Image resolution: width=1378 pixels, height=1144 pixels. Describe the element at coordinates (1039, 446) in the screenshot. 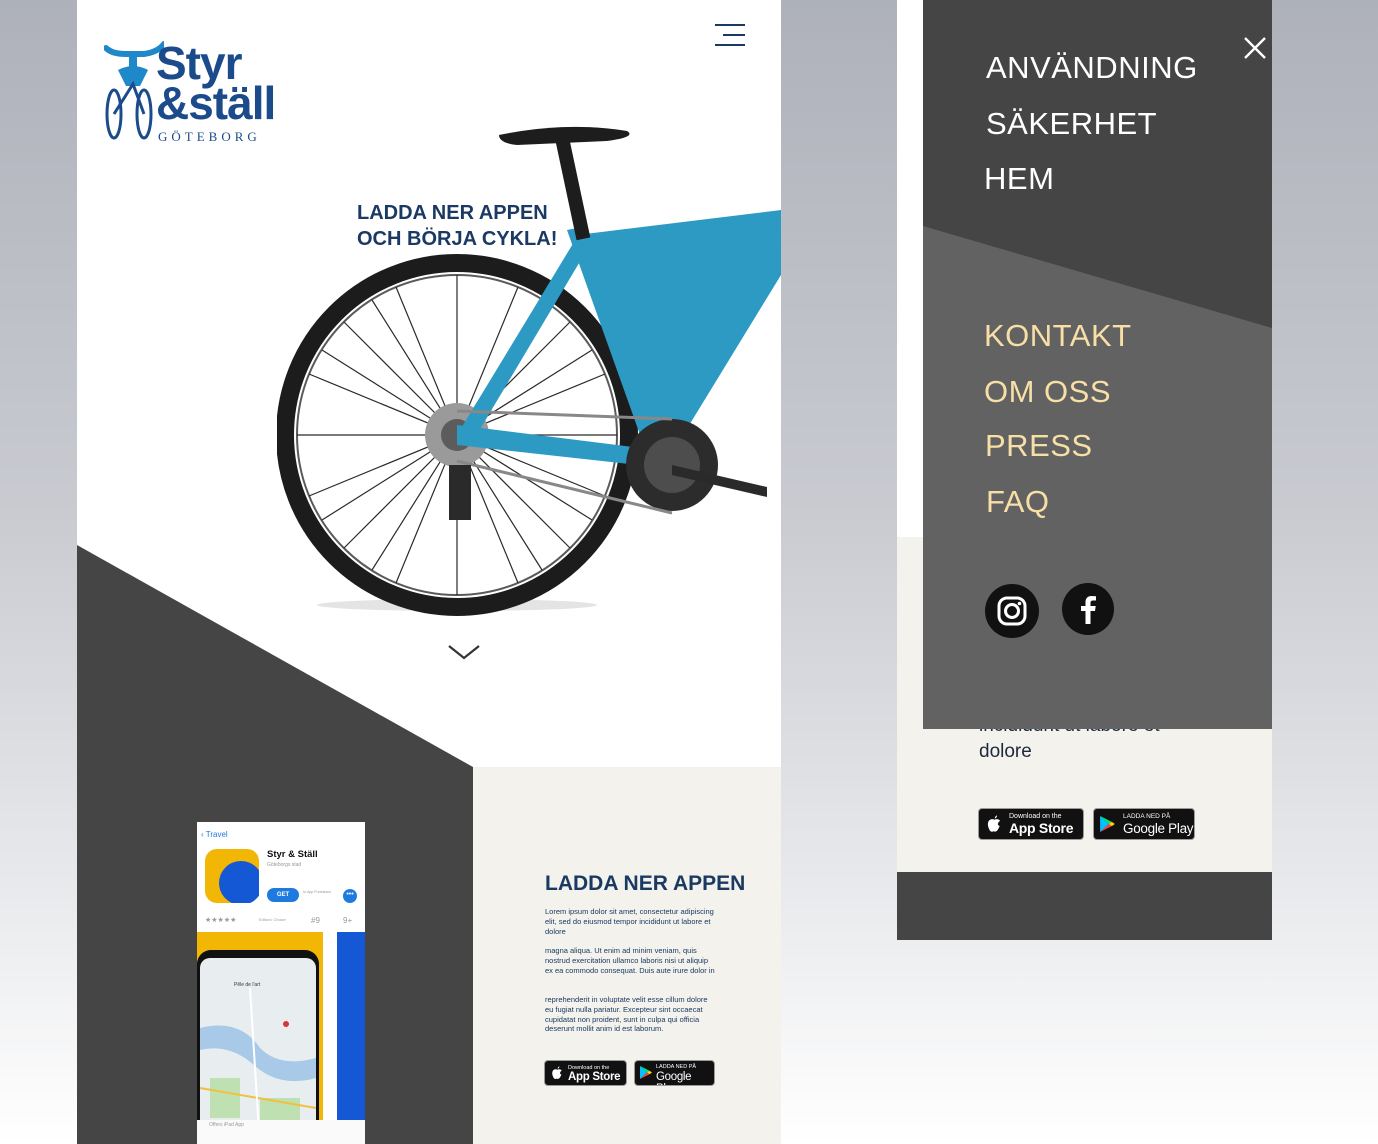

I see `menu-item-press: PRESS` at that location.